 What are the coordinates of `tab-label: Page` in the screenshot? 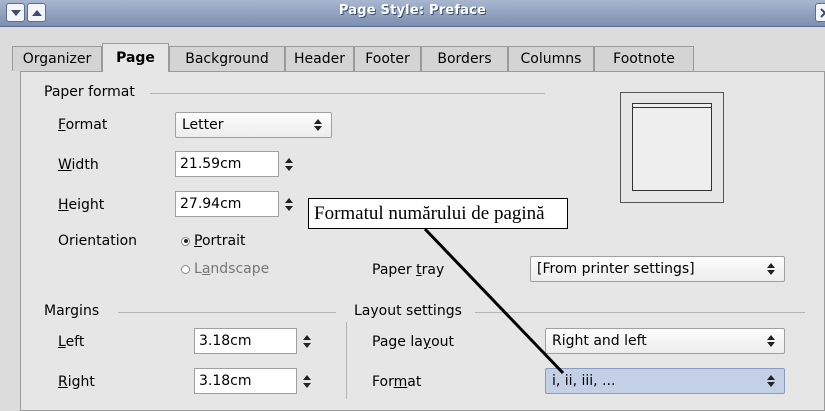 It's located at (135, 58).